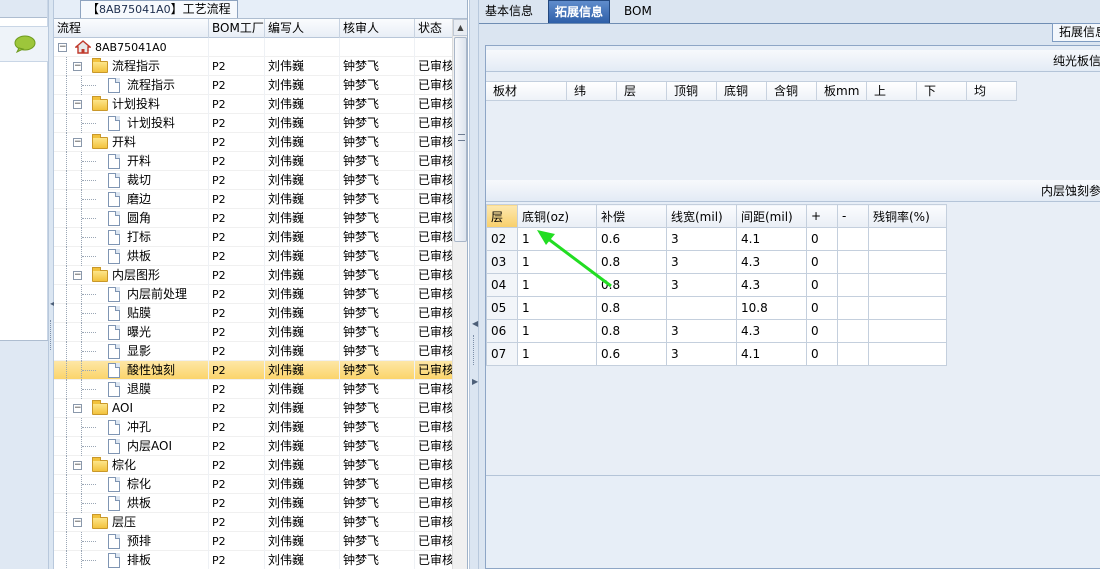 The image size is (1100, 569). I want to click on col-header-bom-factory: BOM工厂, so click(237, 28).